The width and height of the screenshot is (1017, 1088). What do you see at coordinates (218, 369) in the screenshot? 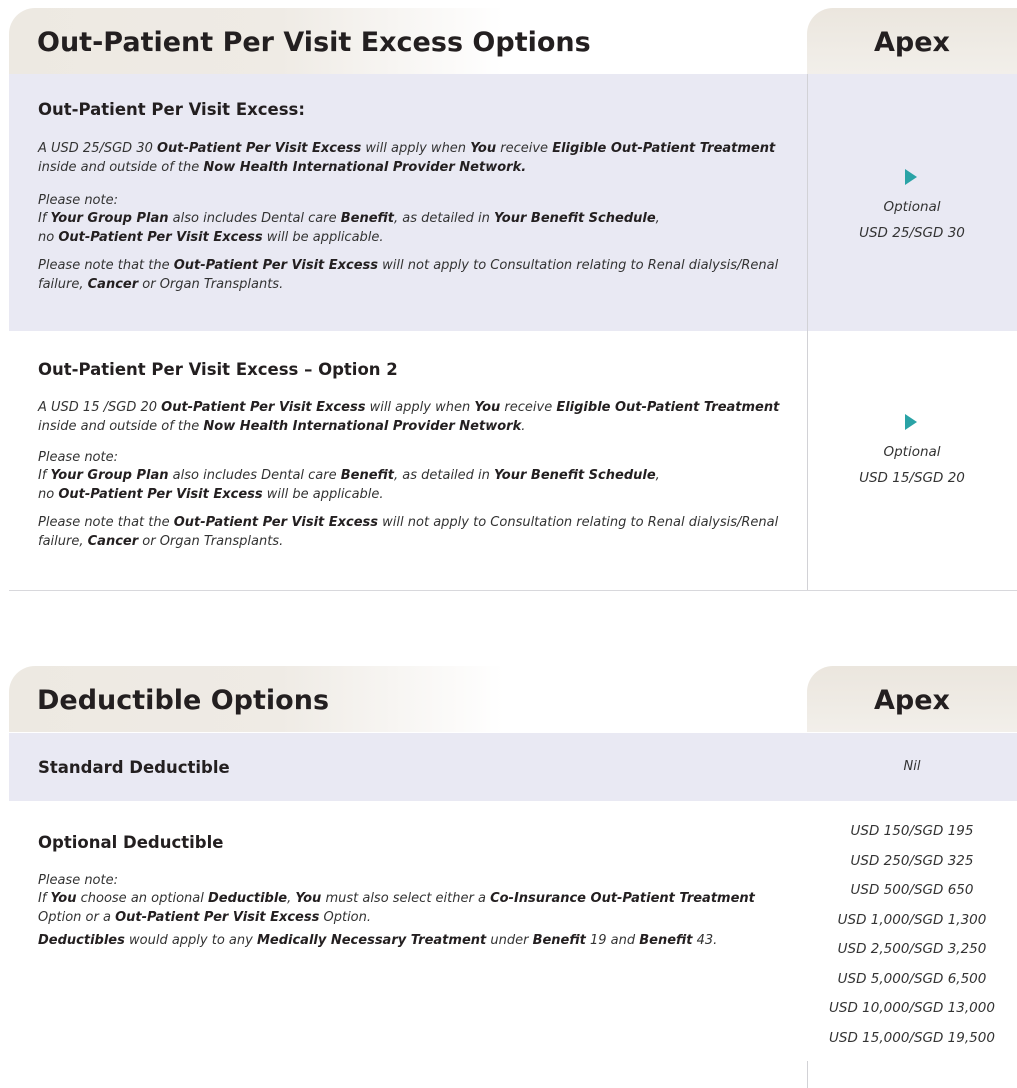
I see `row-heading: Out-Patient Per Visit Excess – Option 2` at bounding box center [218, 369].